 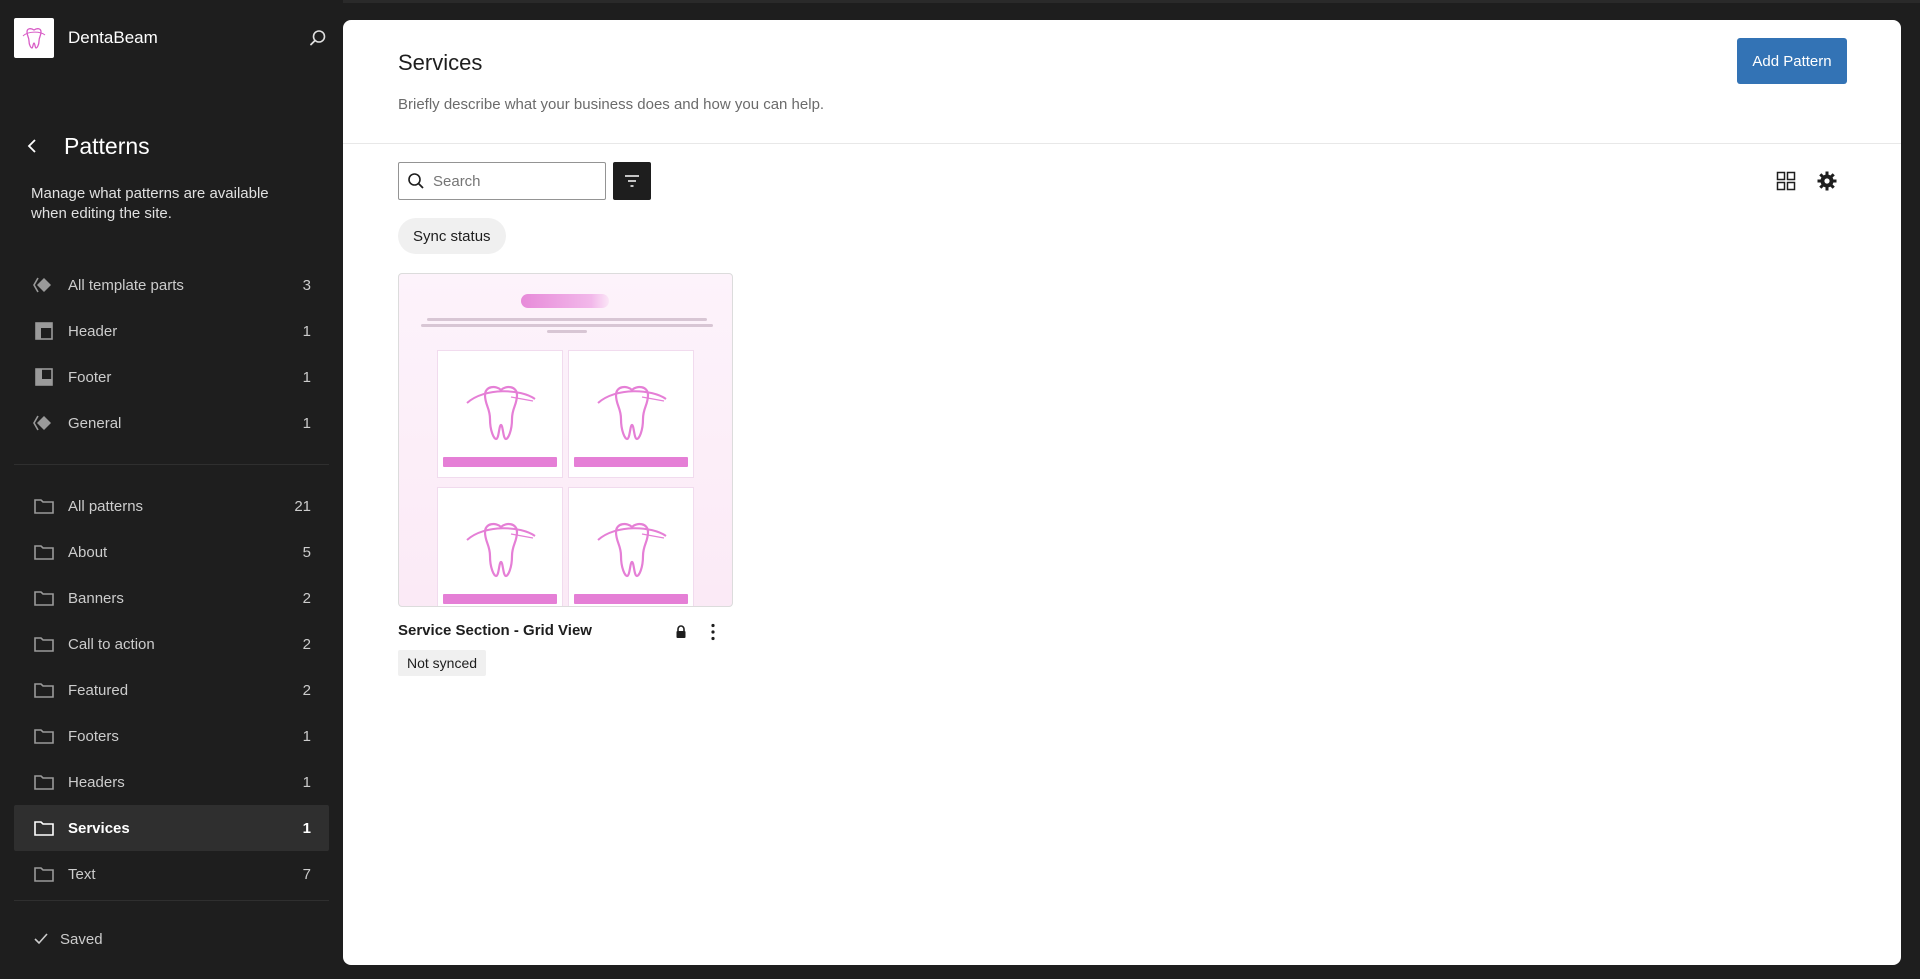 What do you see at coordinates (495, 630) in the screenshot?
I see `pattern-title: Service Section - Grid View` at bounding box center [495, 630].